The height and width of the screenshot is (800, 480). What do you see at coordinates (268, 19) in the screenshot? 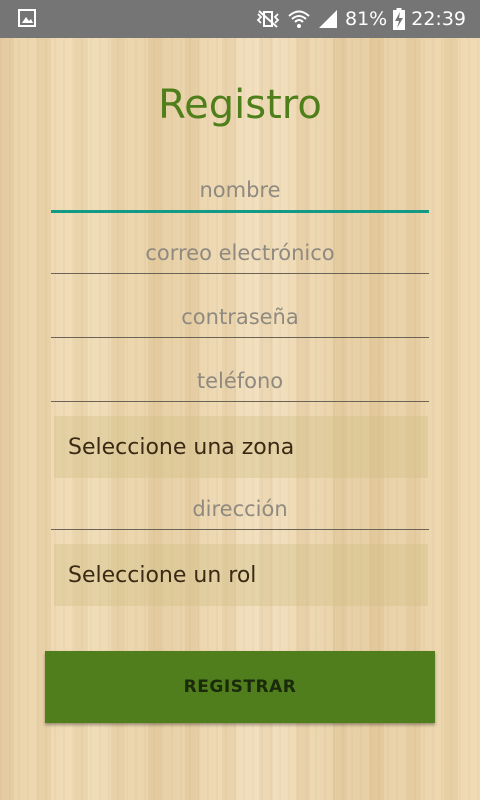
I see `vibrate-icon` at bounding box center [268, 19].